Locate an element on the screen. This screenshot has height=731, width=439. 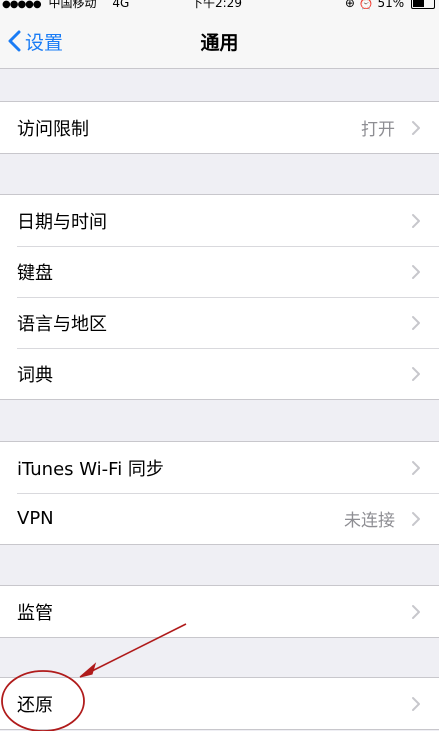
carrier-name: 中国移动 is located at coordinates (72, 5).